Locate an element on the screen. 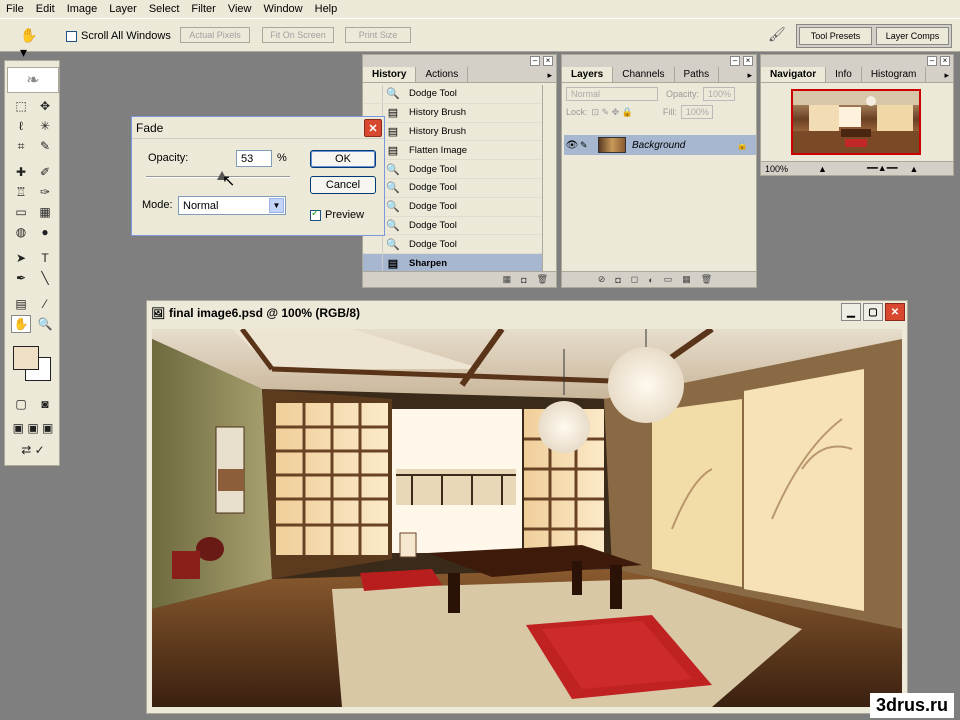 The height and width of the screenshot is (720, 960). lasso-tool-icon: ℓ is located at coordinates (21, 126).